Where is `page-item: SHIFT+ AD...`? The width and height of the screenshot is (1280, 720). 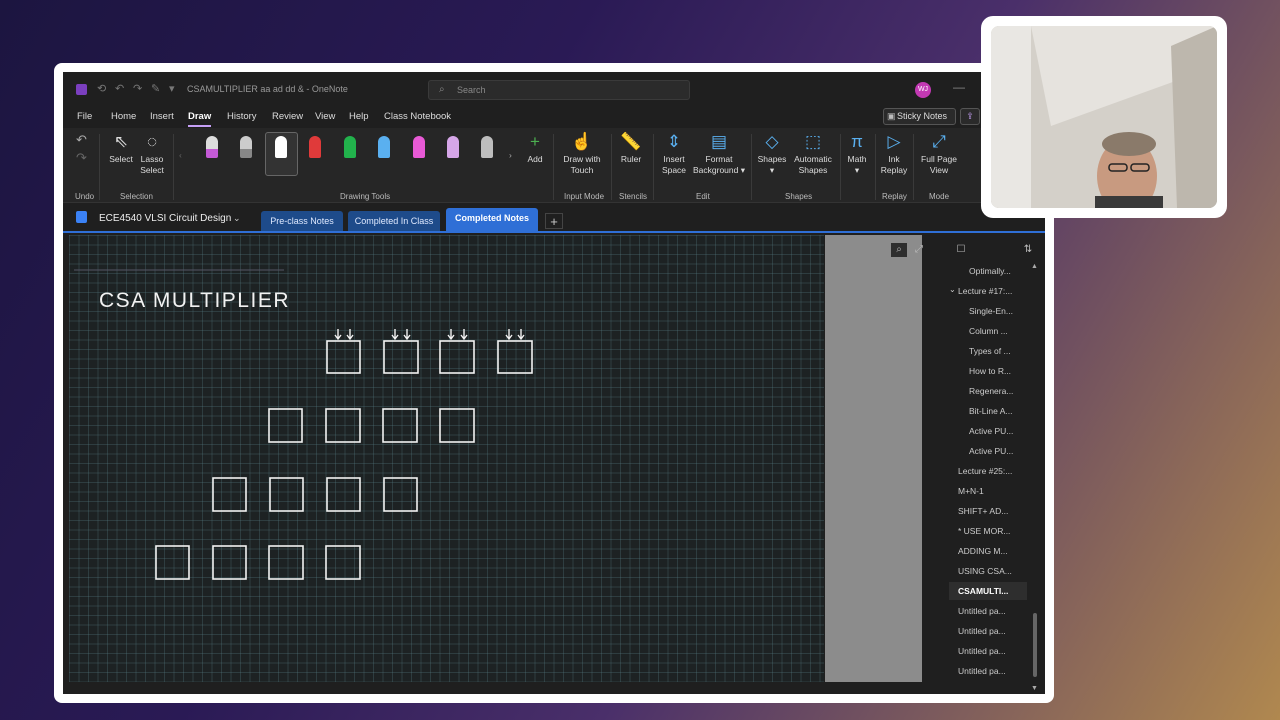 page-item: SHIFT+ AD... is located at coordinates (983, 511).